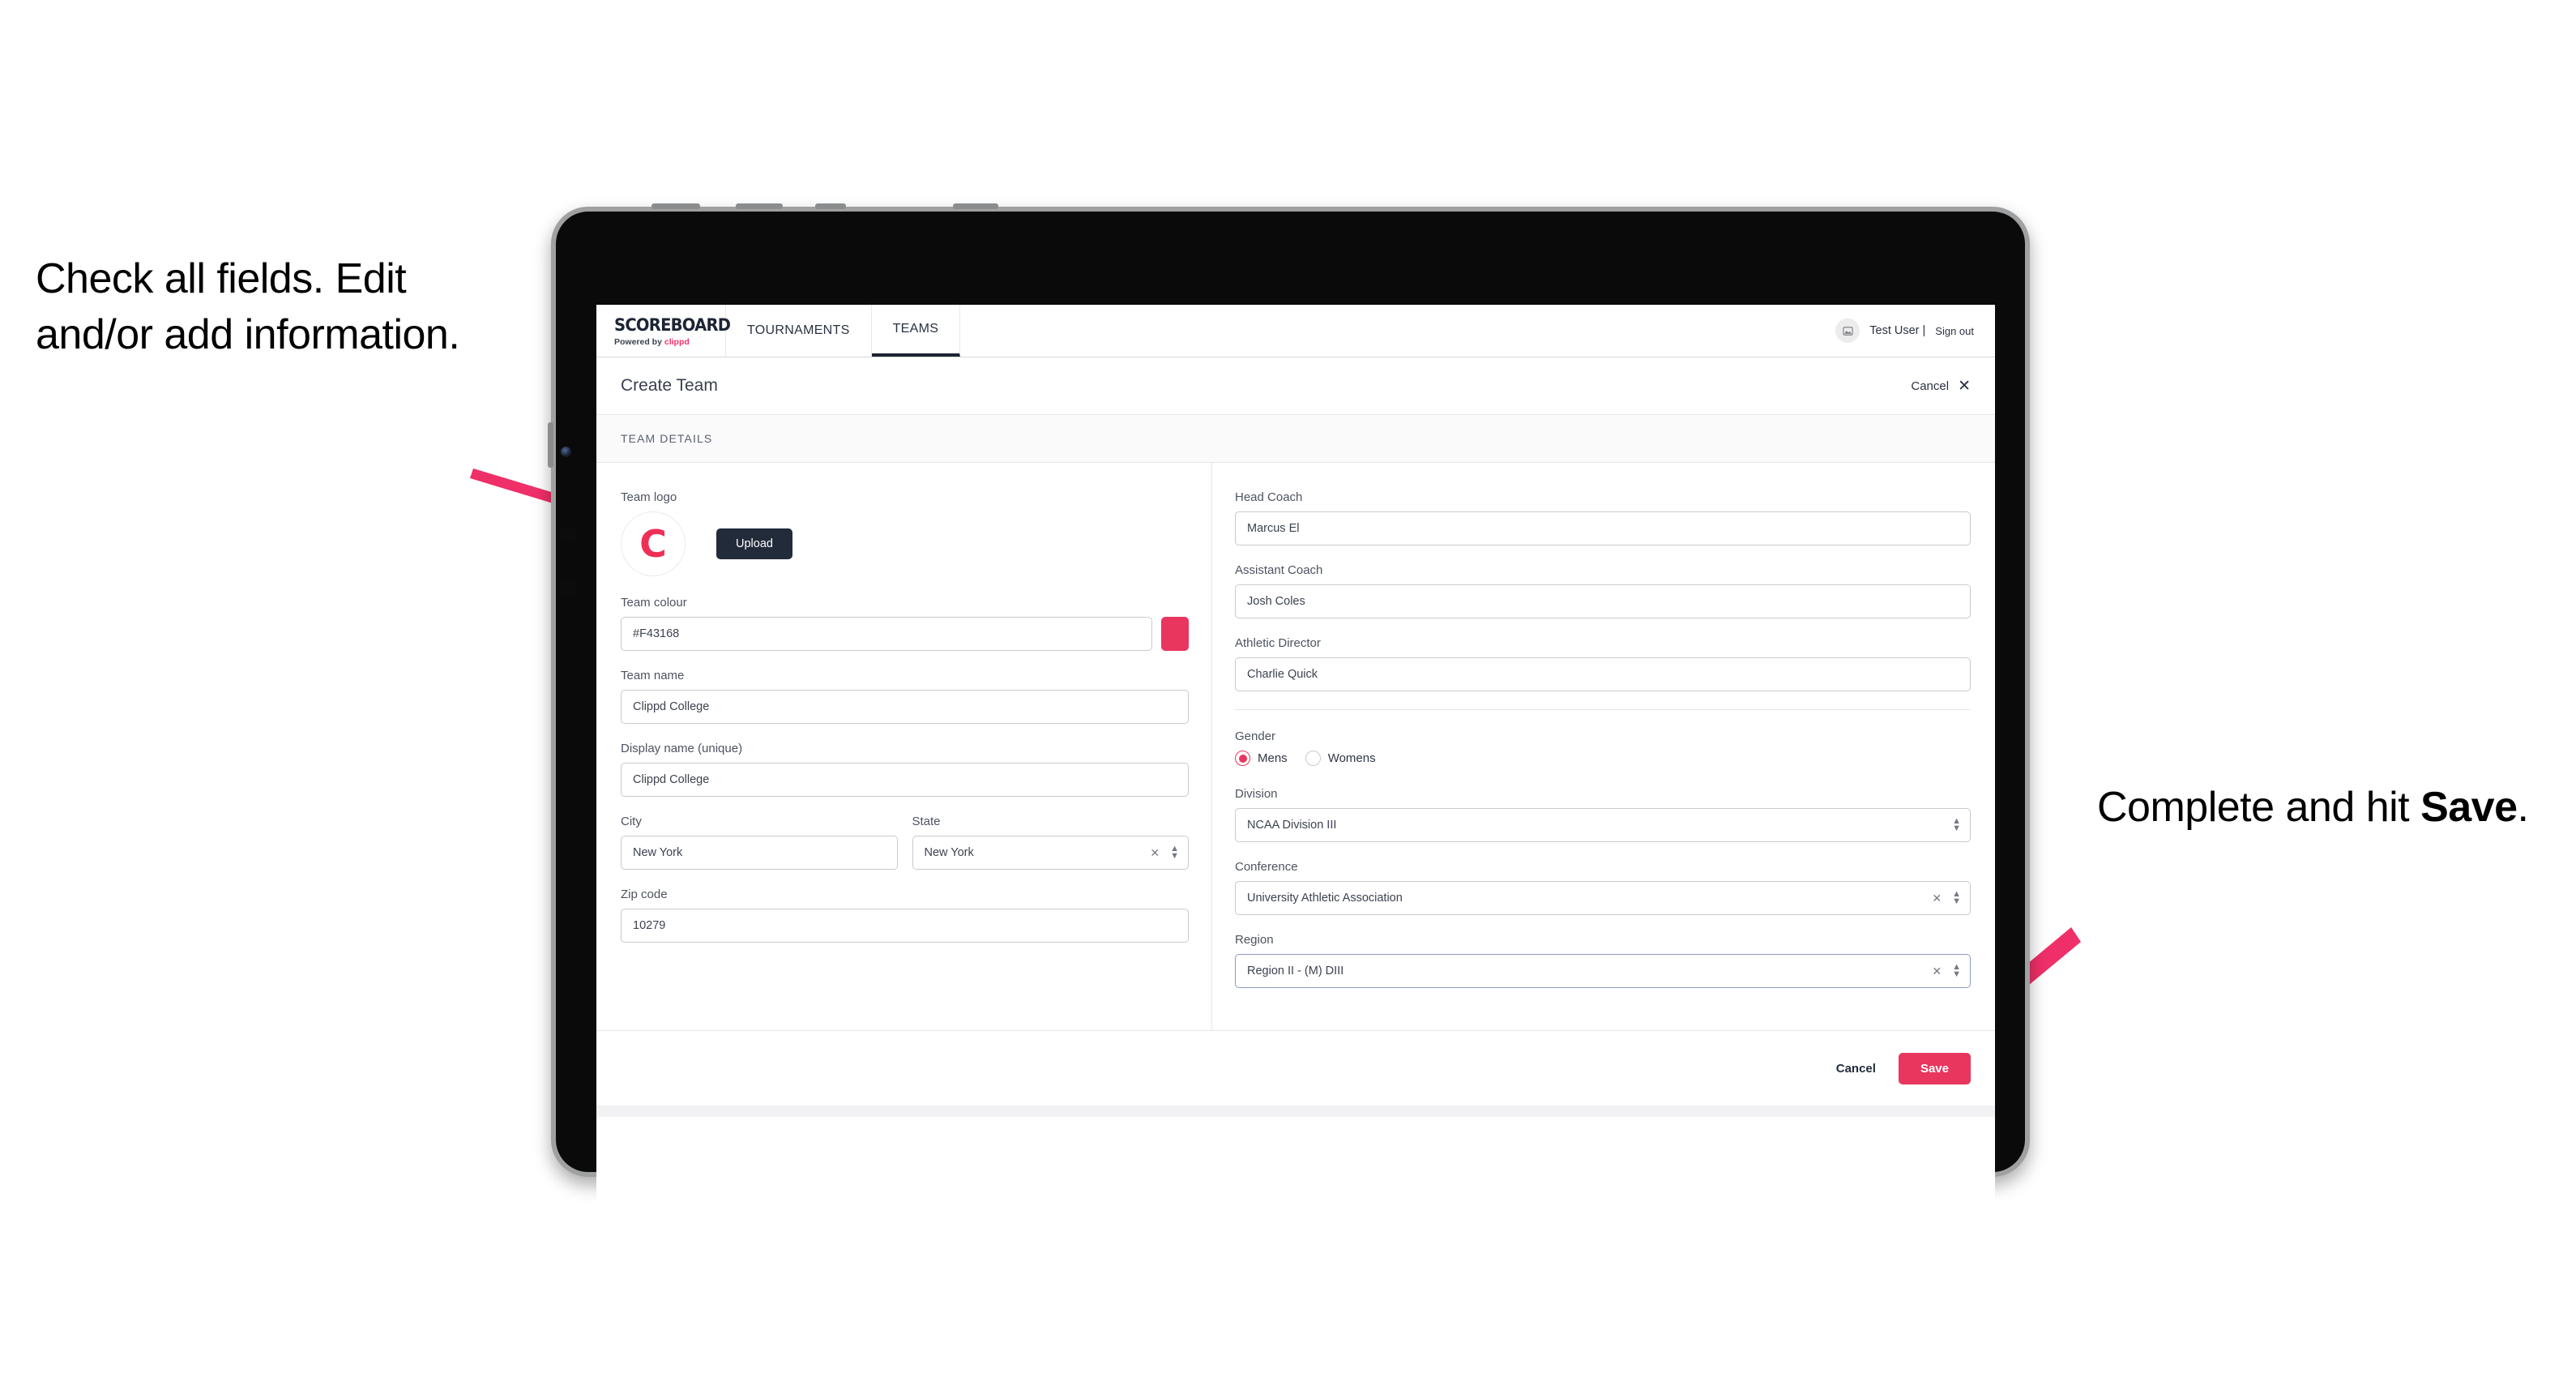  What do you see at coordinates (654, 603) in the screenshot?
I see `team-colour-label: Team colour` at bounding box center [654, 603].